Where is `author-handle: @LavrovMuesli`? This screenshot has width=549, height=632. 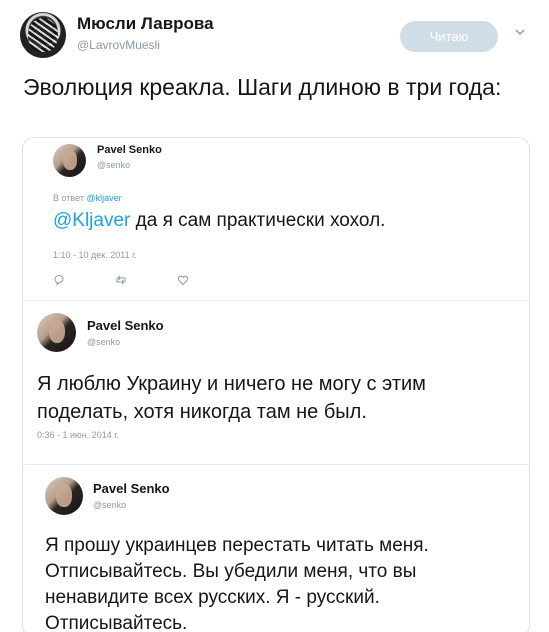 author-handle: @LavrovMuesli is located at coordinates (118, 45).